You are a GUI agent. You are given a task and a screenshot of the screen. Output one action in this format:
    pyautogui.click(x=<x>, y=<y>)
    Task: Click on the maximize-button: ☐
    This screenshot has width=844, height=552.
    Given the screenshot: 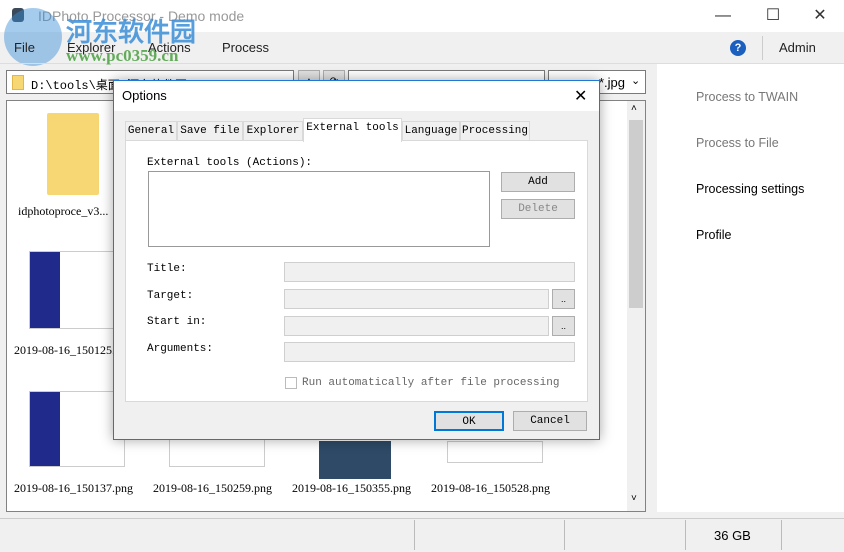 What is the action you would take?
    pyautogui.click(x=773, y=16)
    